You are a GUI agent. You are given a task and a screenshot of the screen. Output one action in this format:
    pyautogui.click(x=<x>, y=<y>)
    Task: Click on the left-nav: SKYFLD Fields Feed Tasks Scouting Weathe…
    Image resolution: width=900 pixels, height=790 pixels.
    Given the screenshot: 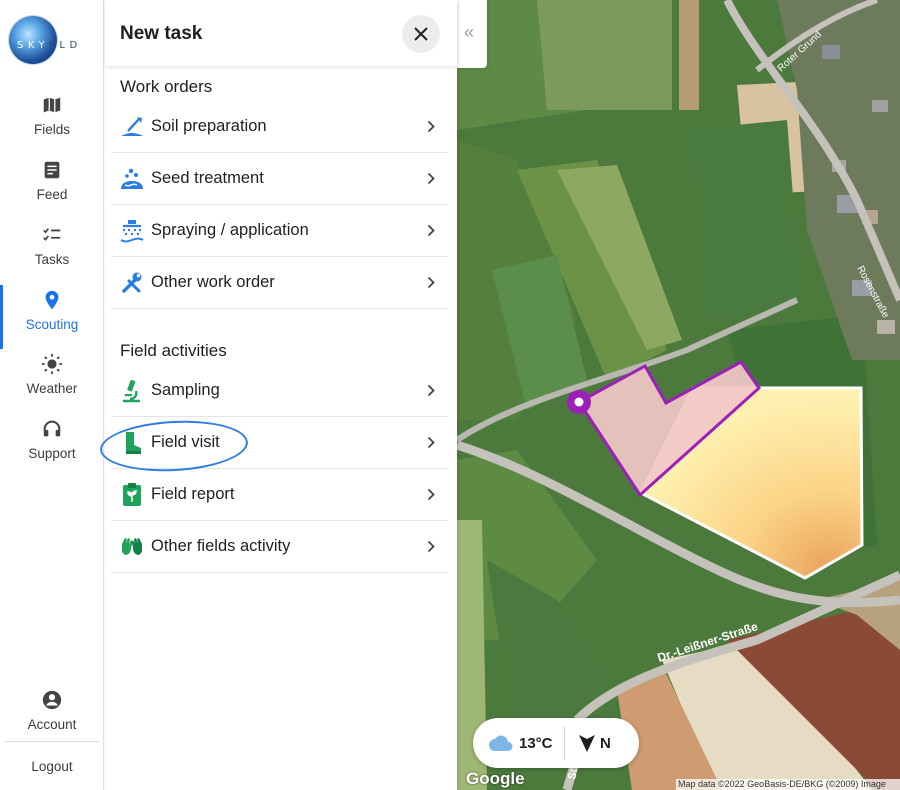 What is the action you would take?
    pyautogui.click(x=52, y=395)
    